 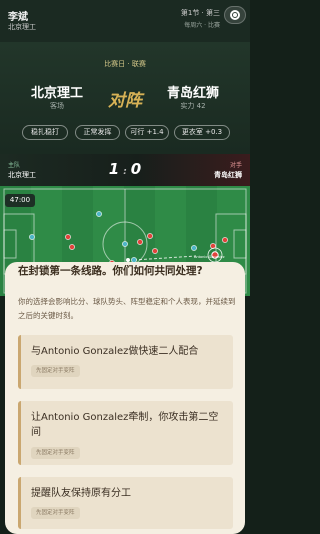 I want to click on away-tag: 对手, so click(x=235, y=165).